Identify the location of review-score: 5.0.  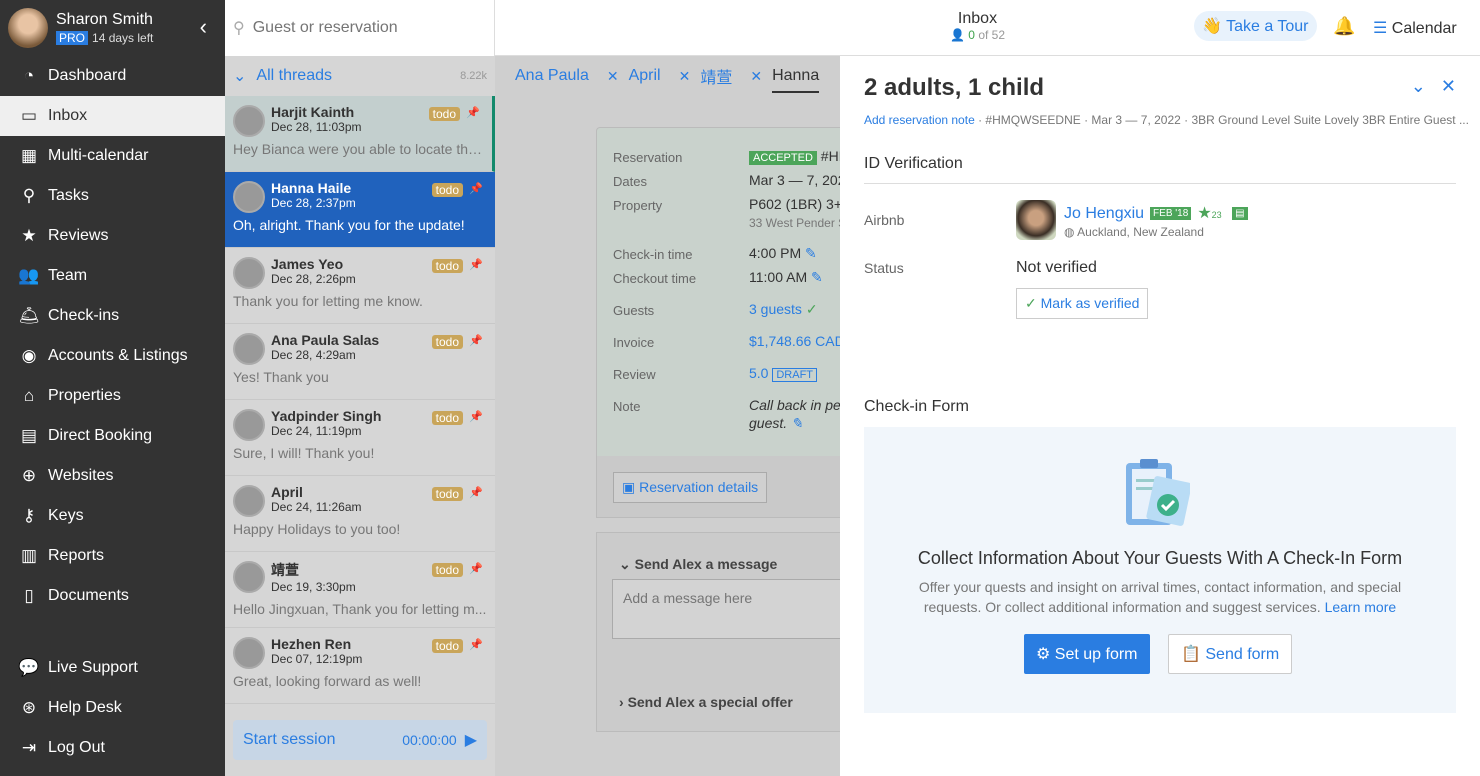
(758, 373).